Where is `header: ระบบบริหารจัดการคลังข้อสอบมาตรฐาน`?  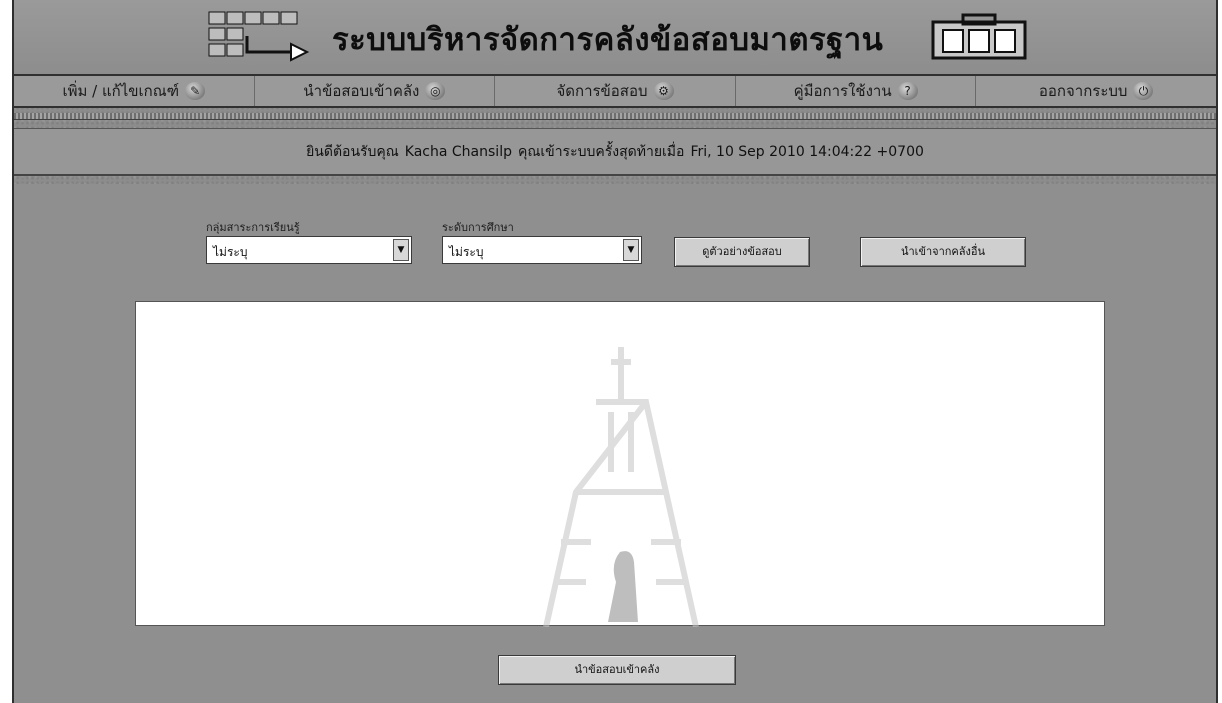
header: ระบบบริหารจัดการคลังข้อสอบมาตรฐาน is located at coordinates (615, 37).